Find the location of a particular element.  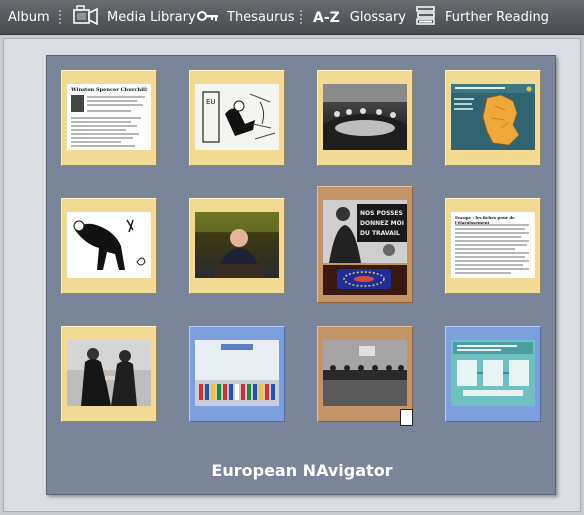

cartoon-figure-thumbnail is located at coordinates (109, 245).